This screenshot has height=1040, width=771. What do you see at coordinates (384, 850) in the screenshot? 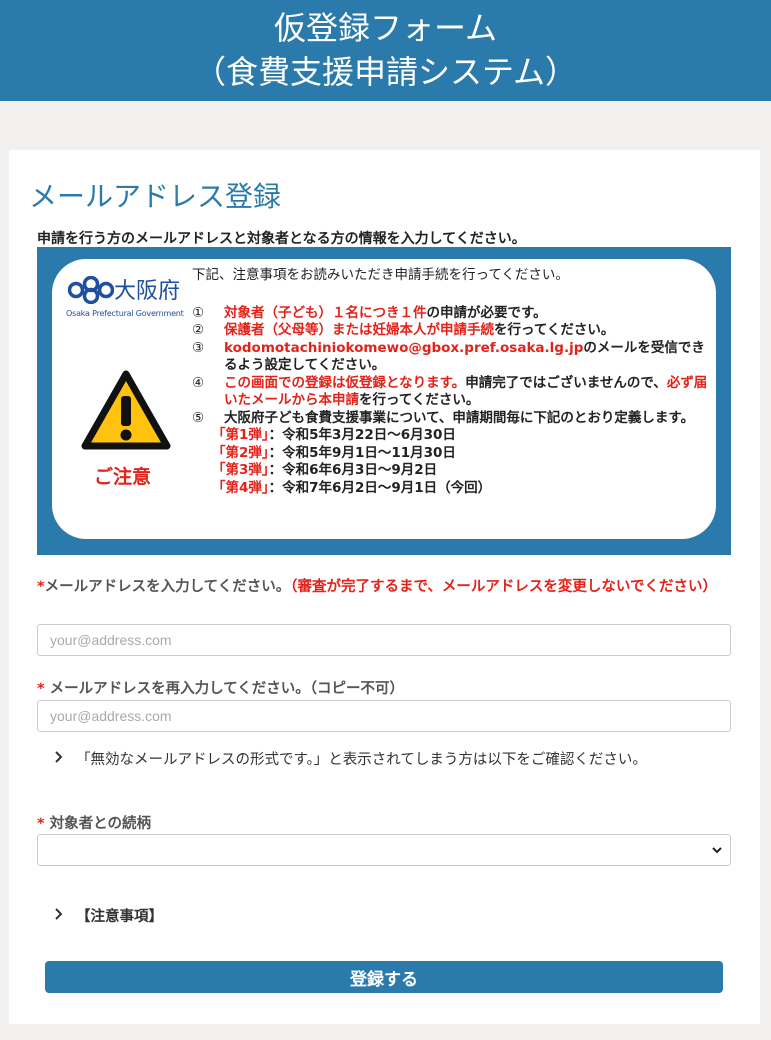
I see `relationship-select` at bounding box center [384, 850].